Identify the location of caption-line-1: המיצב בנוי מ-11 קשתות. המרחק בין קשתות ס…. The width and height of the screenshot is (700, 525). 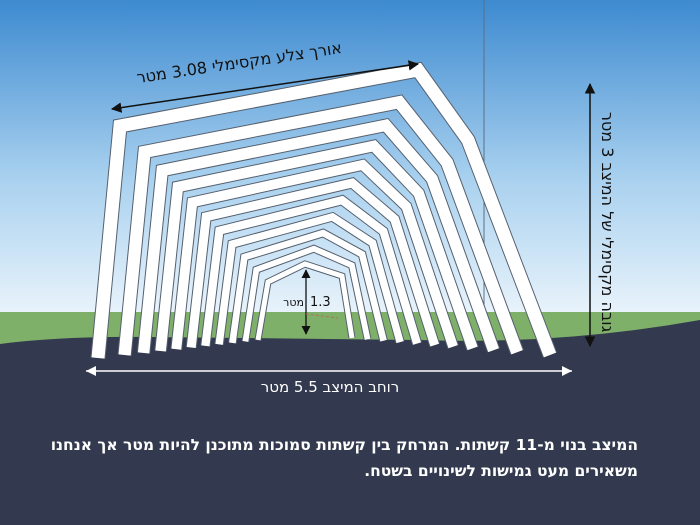
(344, 445).